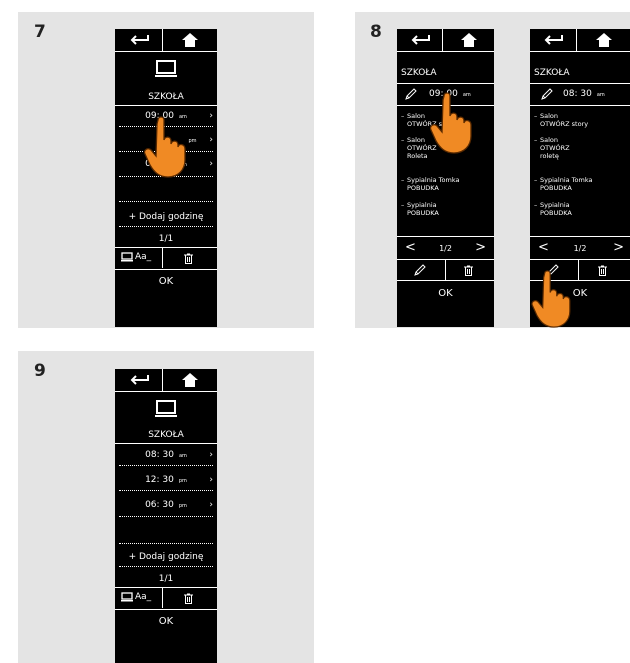 This screenshot has height=663, width=630. What do you see at coordinates (40, 371) in the screenshot?
I see `step-number: 9` at bounding box center [40, 371].